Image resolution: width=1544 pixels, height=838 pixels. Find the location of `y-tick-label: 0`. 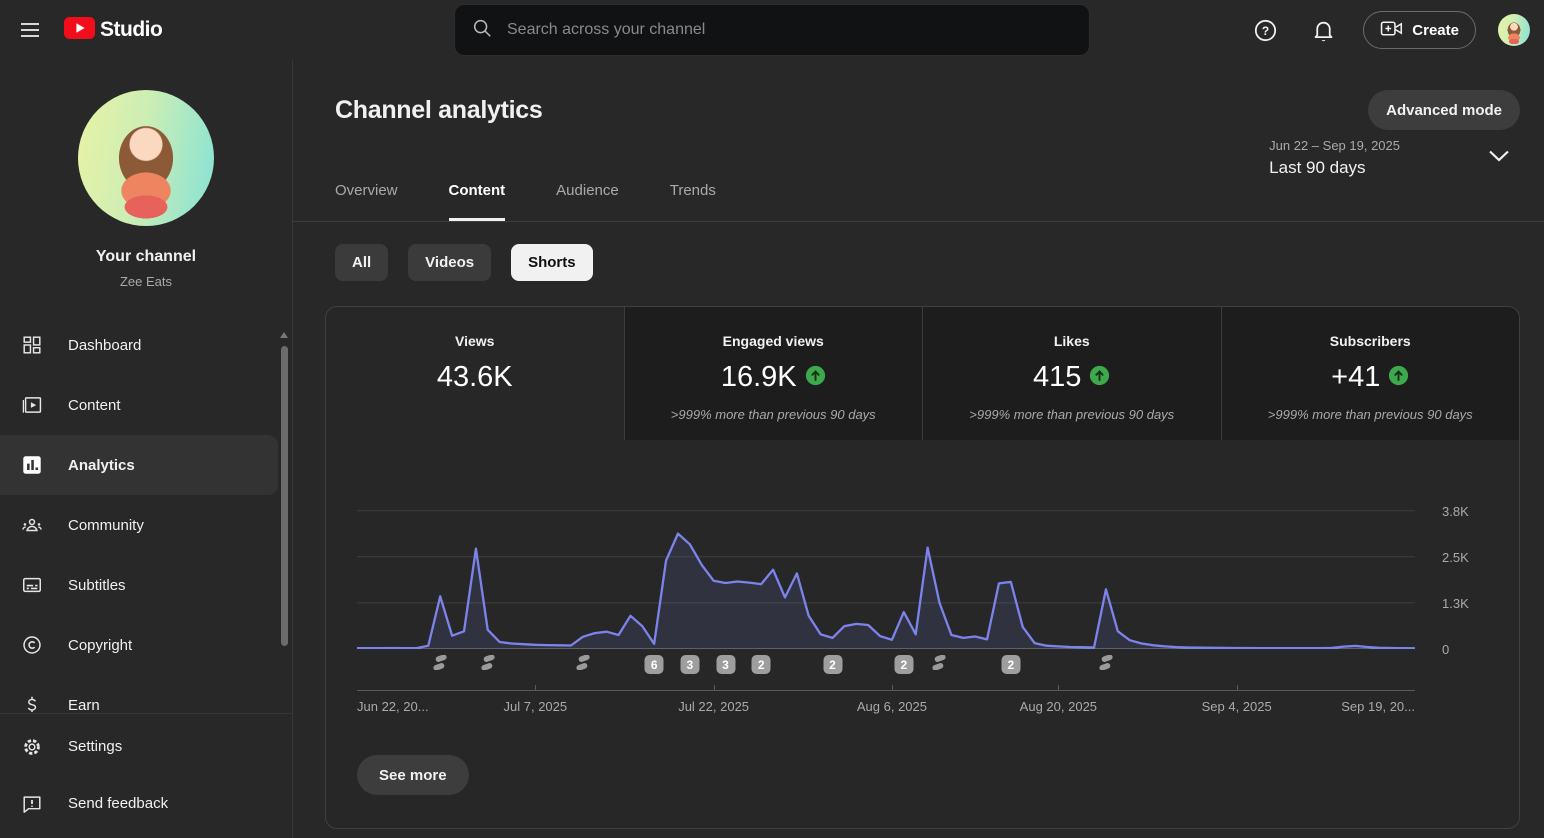

y-tick-label: 0 is located at coordinates (1446, 649).